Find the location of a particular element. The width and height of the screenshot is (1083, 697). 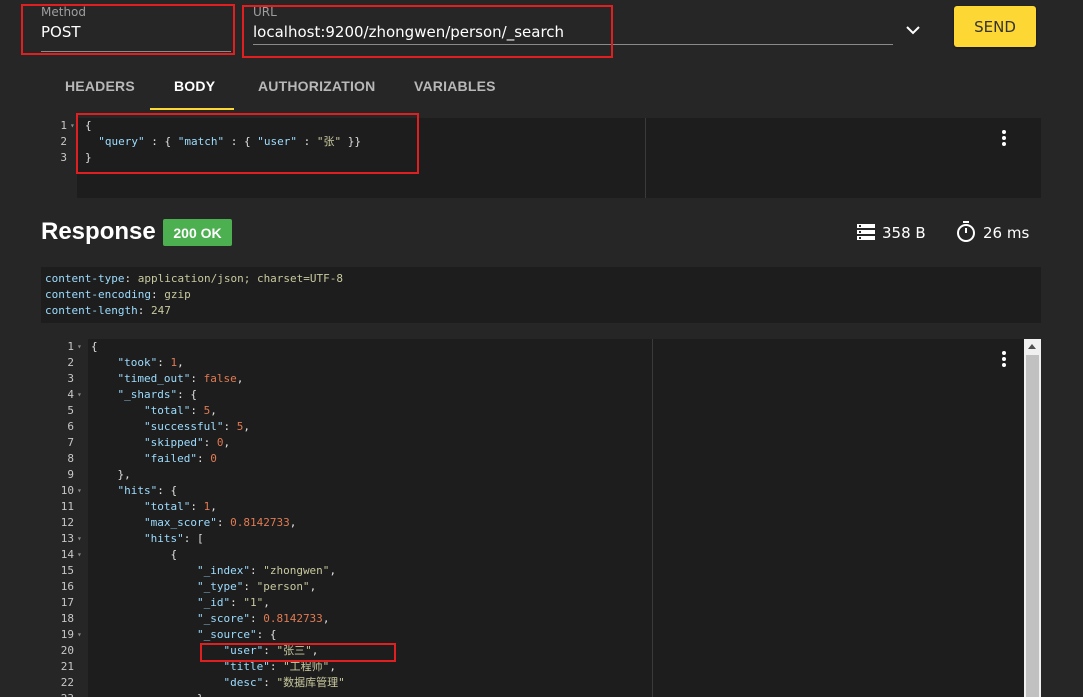

line-number: 16 is located at coordinates (67, 586).